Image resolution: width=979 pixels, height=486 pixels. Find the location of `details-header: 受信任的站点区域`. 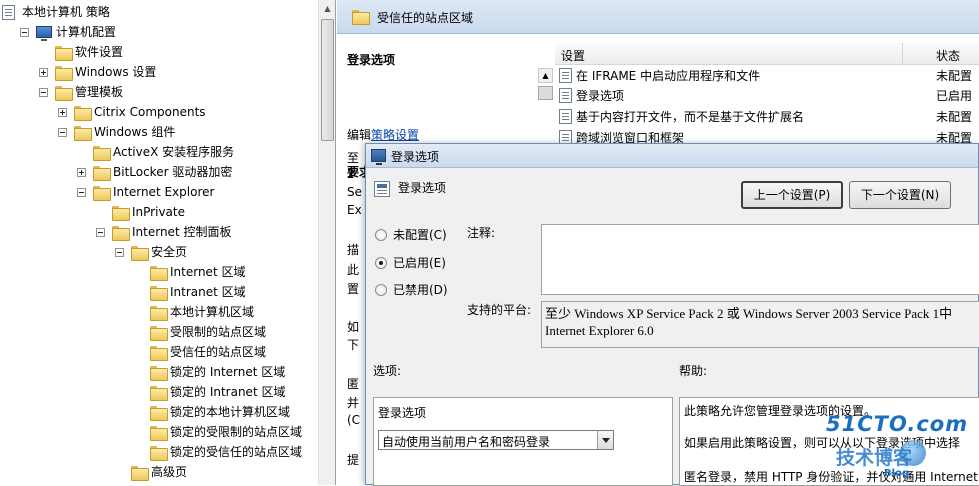

details-header: 受信任的站点区域 is located at coordinates (658, 17).